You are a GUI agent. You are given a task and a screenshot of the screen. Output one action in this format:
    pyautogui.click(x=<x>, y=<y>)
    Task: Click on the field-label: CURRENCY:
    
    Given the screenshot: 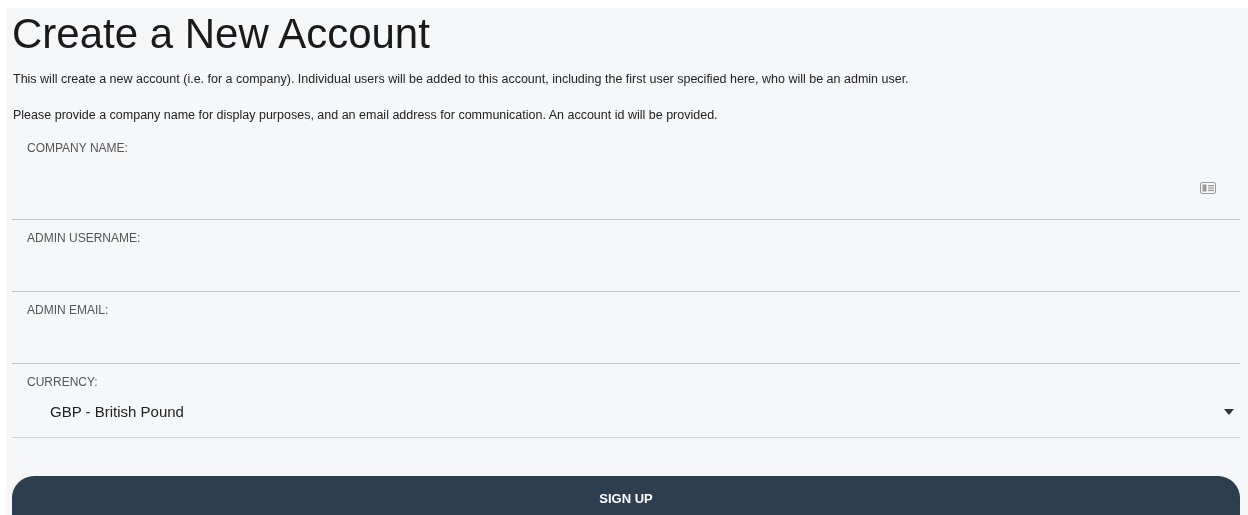 What is the action you would take?
    pyautogui.click(x=62, y=382)
    